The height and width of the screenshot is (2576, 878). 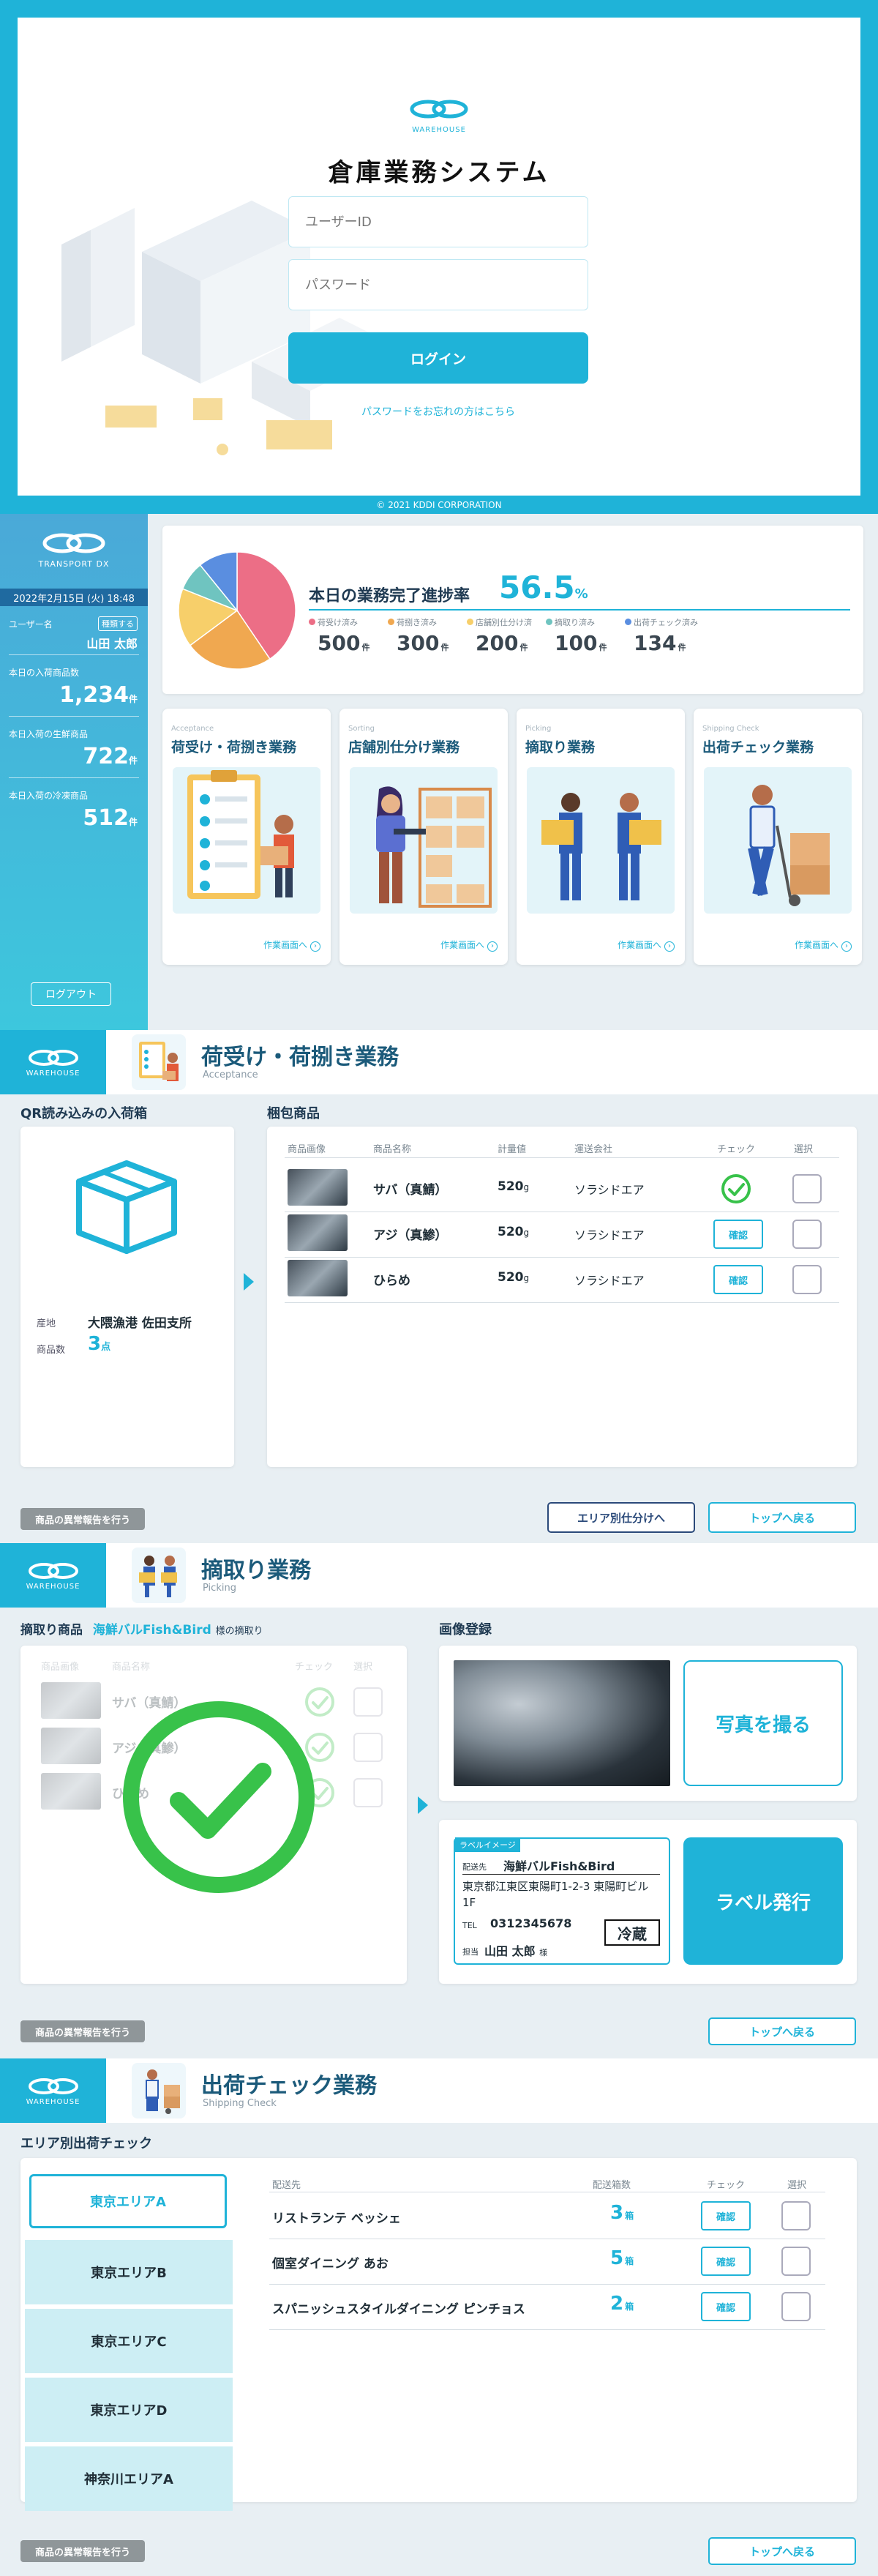 I want to click on tel-value: 0312345678, so click(x=531, y=1923).